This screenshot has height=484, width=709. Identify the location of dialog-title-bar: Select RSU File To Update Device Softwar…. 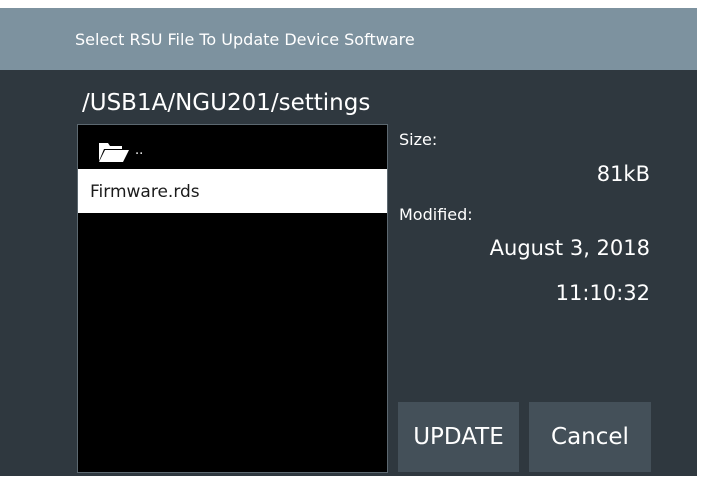
(348, 39).